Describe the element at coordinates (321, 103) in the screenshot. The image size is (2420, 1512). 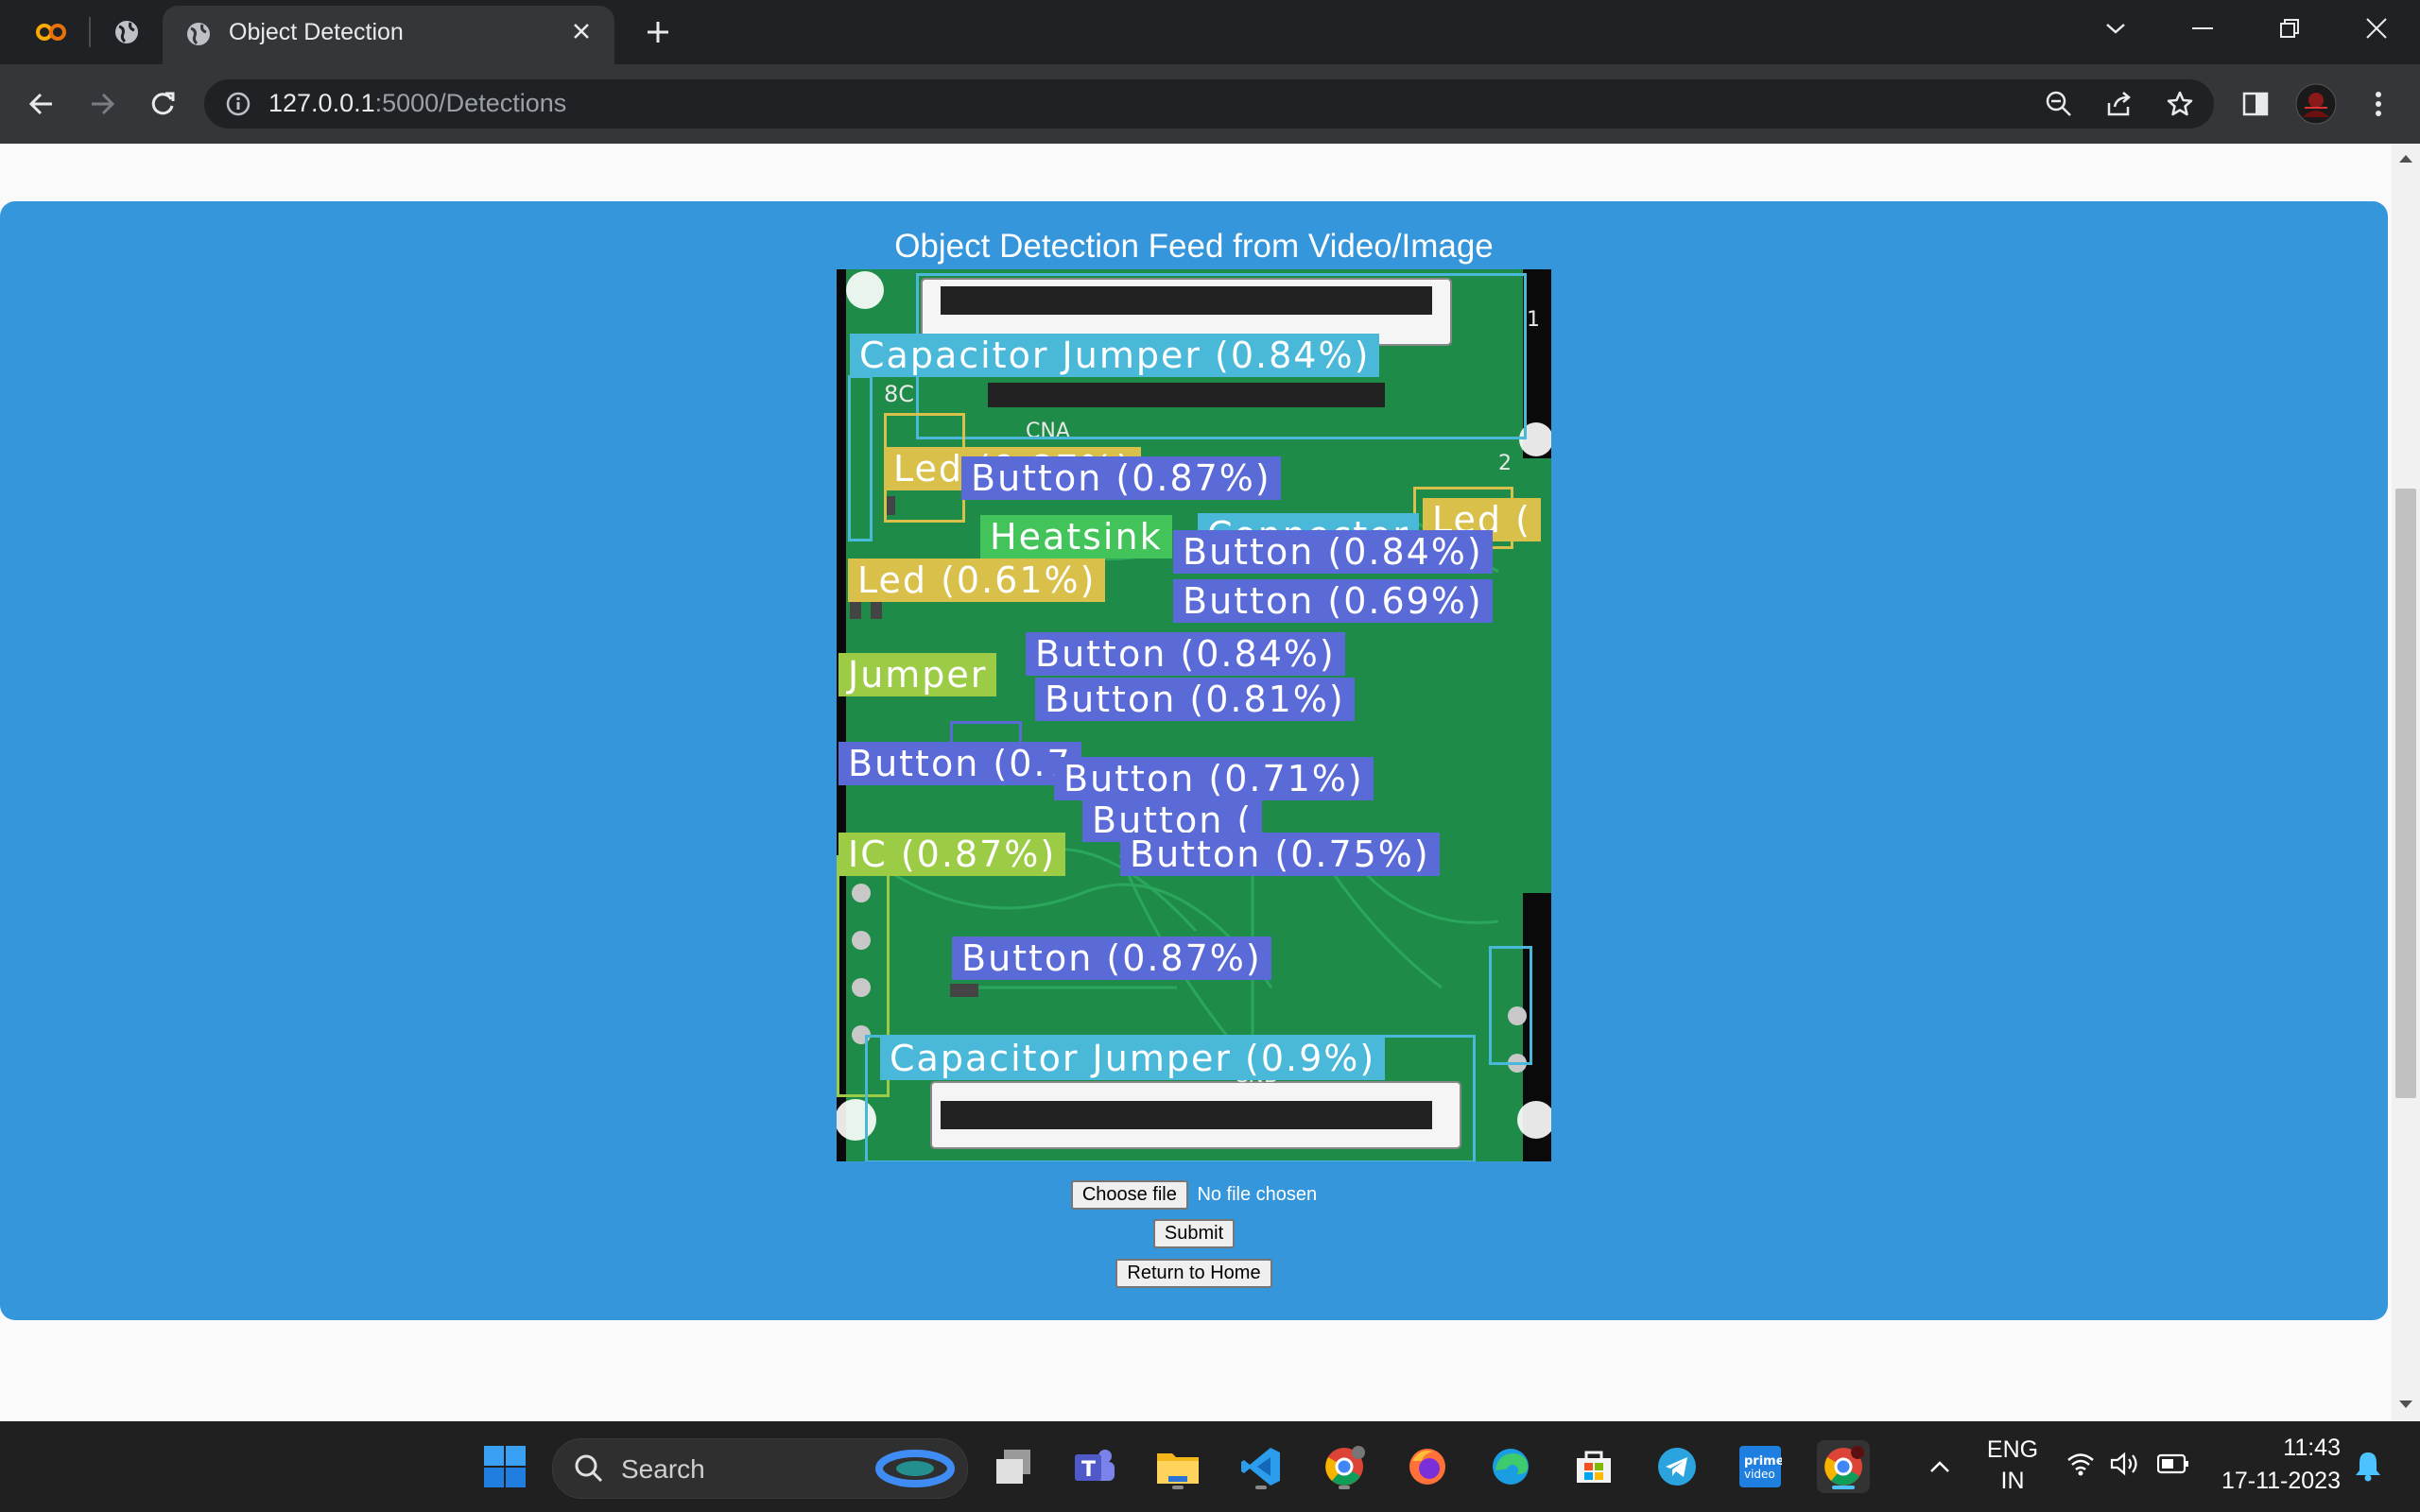
I see `url-host: 127.0.0.1` at that location.